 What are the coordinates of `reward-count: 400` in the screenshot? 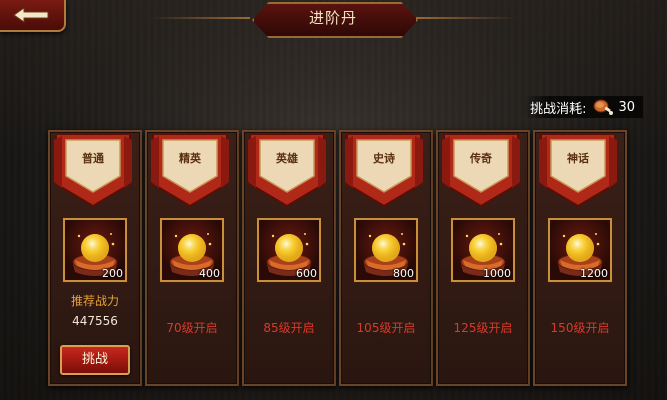 It's located at (209, 273).